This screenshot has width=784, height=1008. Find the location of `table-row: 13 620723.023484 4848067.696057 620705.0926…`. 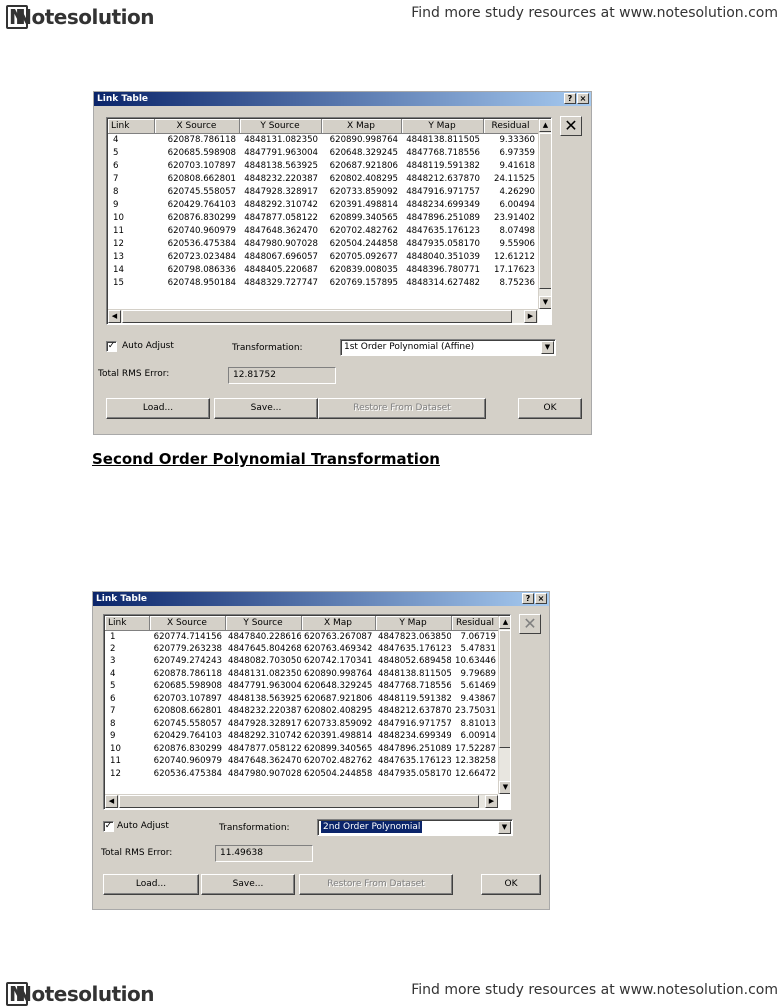

table-row: 13 620723.023484 4848067.696057 620705.0926… is located at coordinates (323, 256).